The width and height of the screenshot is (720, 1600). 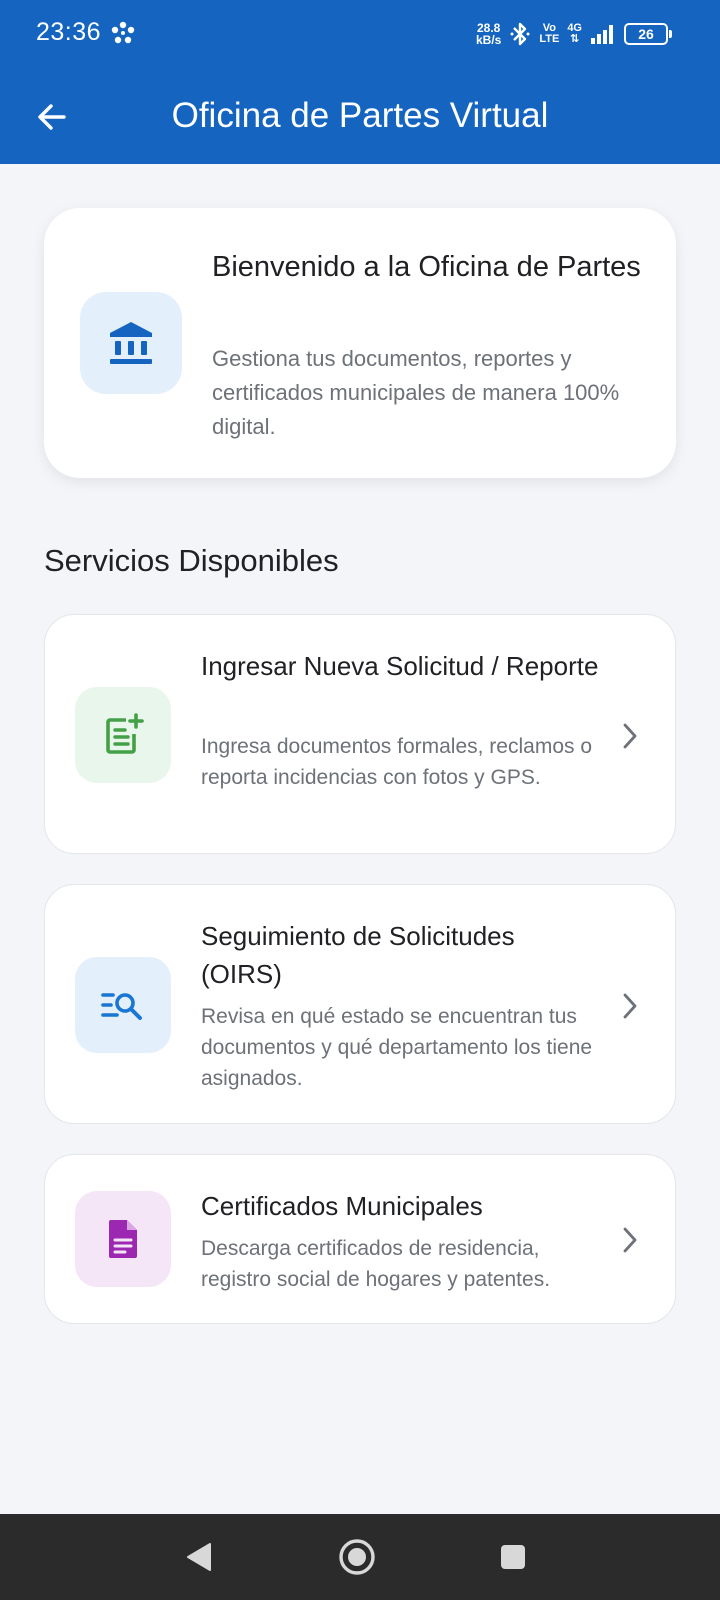 I want to click on welcome-icon-box, so click(x=131, y=343).